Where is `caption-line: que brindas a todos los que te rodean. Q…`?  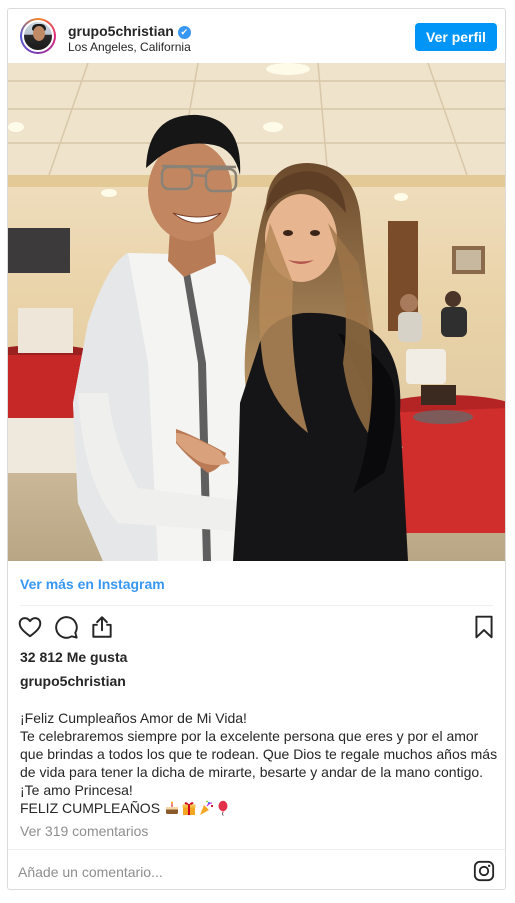 caption-line: que brindas a todos los que te rodean. Q… is located at coordinates (259, 754).